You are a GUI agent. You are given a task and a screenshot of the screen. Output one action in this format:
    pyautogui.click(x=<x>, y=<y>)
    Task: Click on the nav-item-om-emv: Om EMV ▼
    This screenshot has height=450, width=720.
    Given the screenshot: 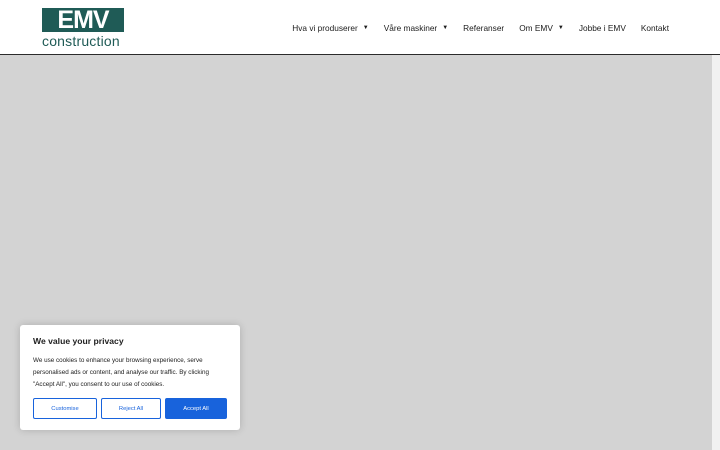 What is the action you would take?
    pyautogui.click(x=541, y=28)
    